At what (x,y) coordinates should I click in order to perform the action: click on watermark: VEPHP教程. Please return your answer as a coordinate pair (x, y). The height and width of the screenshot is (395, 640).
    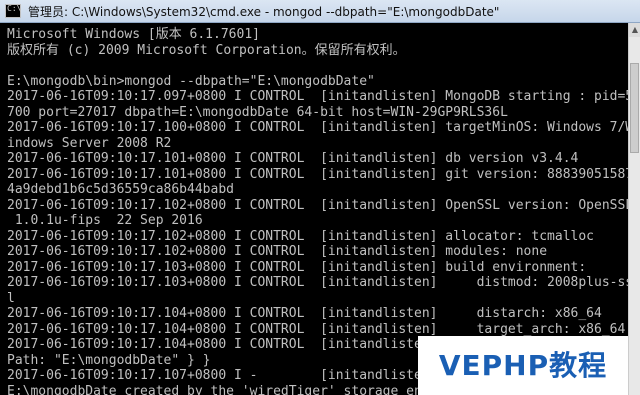
    Looking at the image, I should click on (523, 365).